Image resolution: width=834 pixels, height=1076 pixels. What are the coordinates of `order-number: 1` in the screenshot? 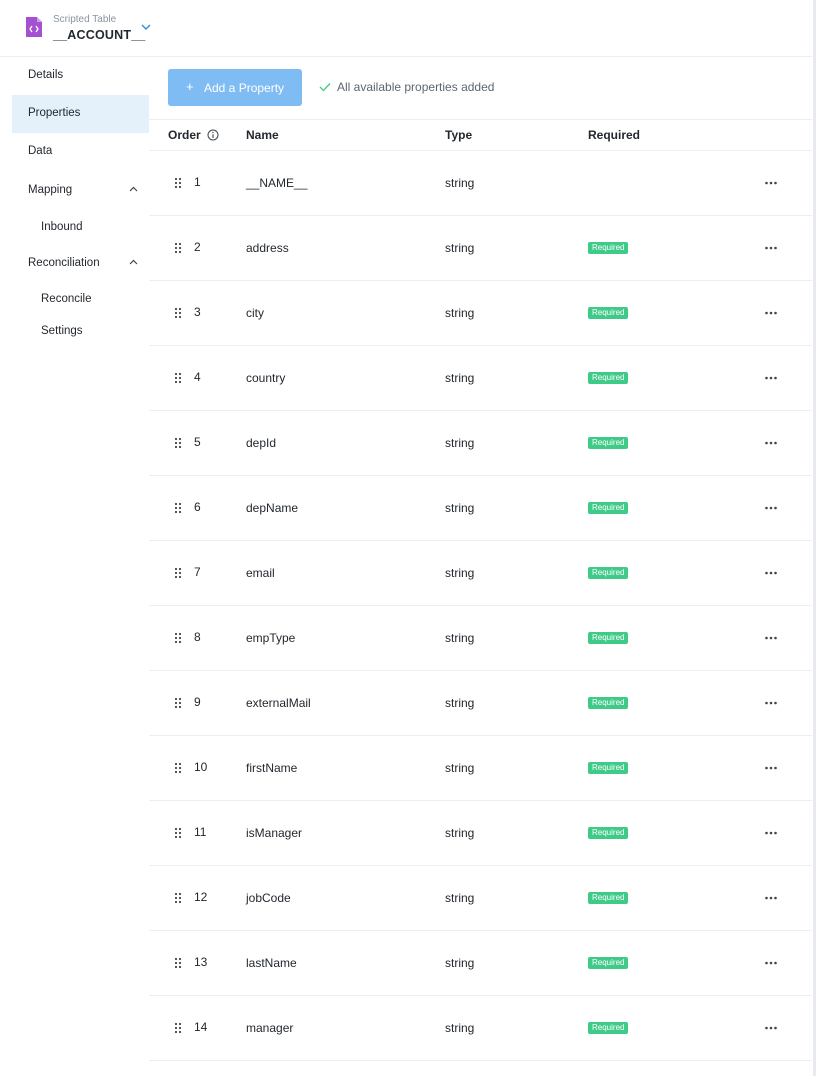 It's located at (197, 182).